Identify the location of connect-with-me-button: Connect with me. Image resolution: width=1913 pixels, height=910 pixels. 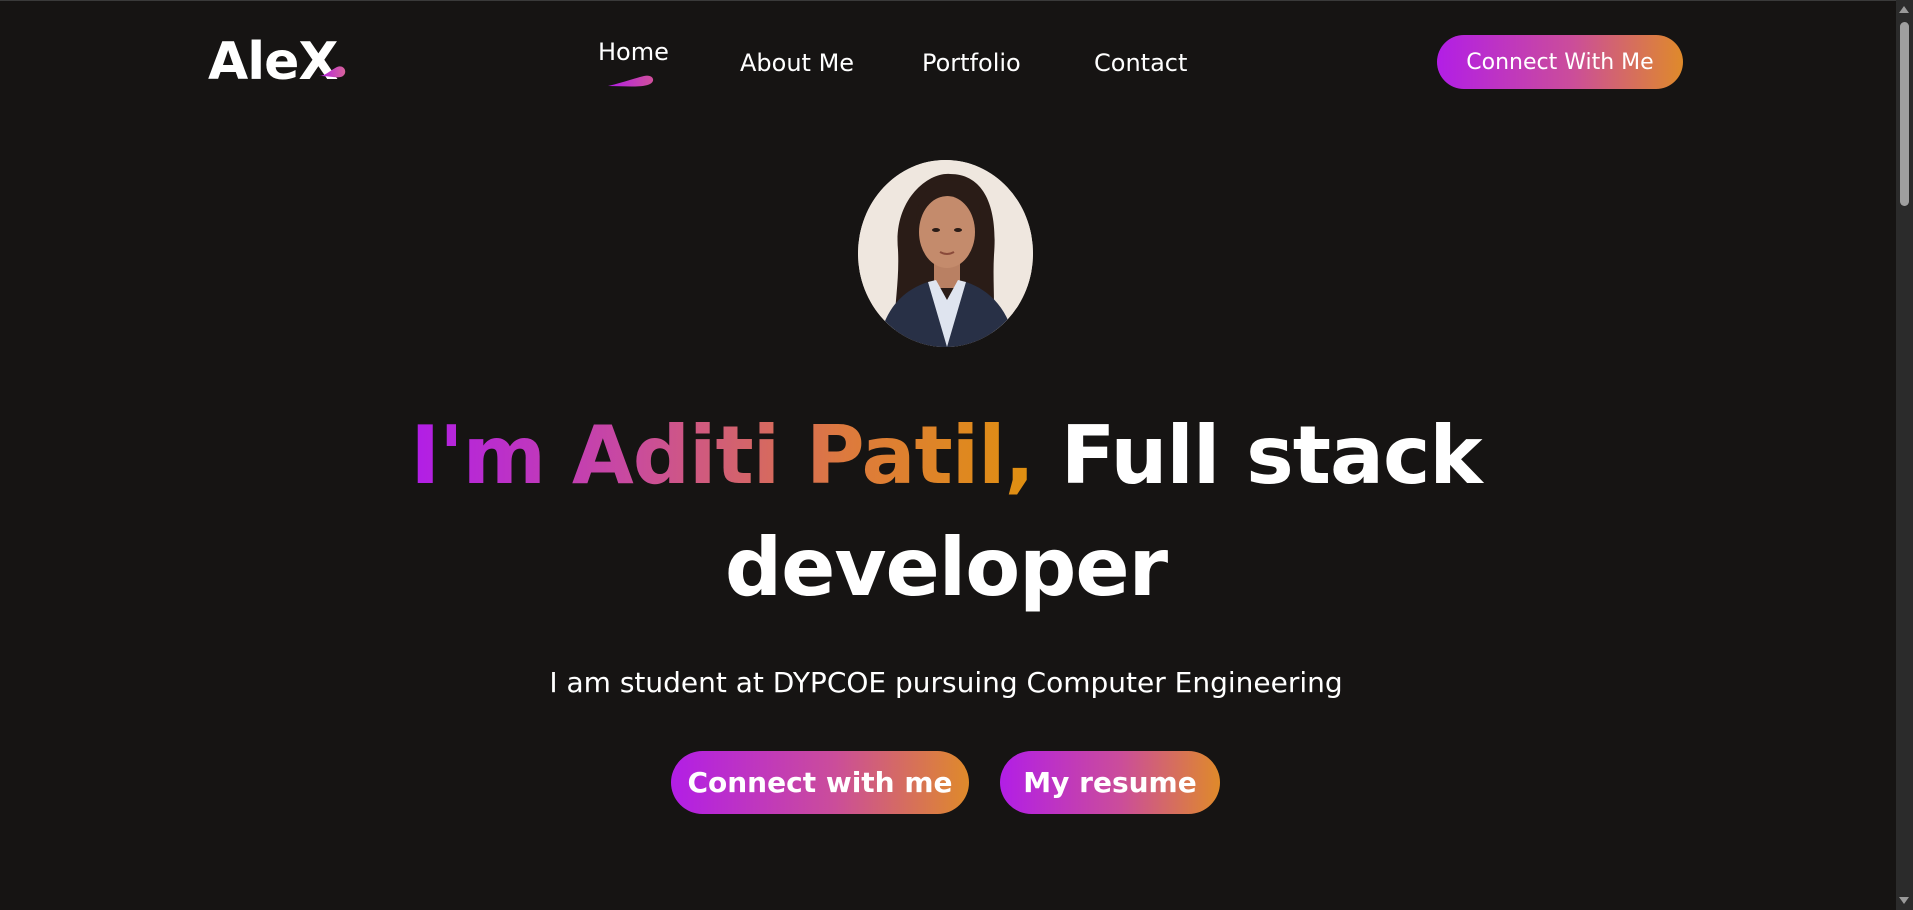
(820, 782).